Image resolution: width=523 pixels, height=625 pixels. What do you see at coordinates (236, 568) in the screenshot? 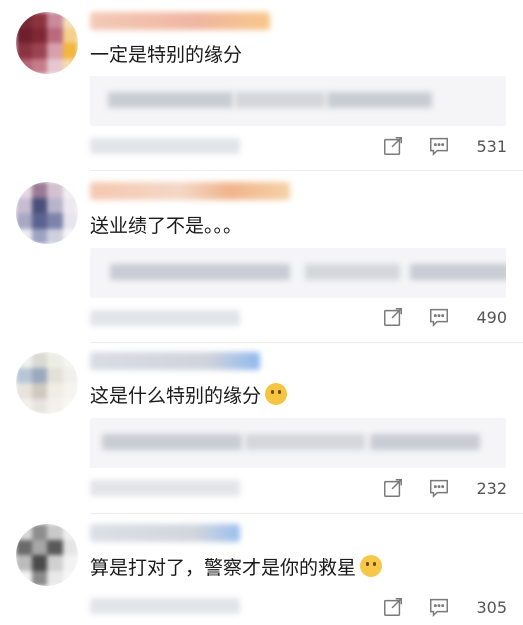
I see `comment-text: 算是打对了，警察才是你的救星` at bounding box center [236, 568].